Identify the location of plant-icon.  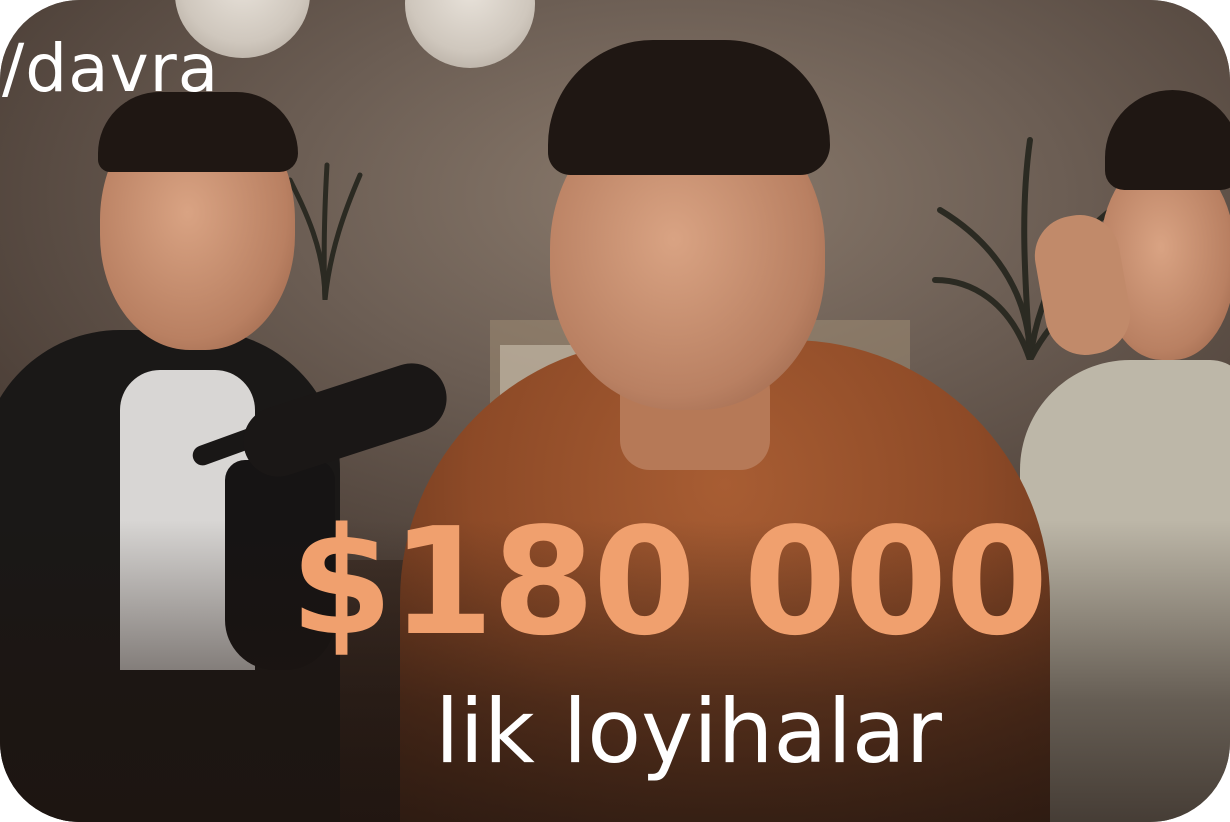
(325, 231).